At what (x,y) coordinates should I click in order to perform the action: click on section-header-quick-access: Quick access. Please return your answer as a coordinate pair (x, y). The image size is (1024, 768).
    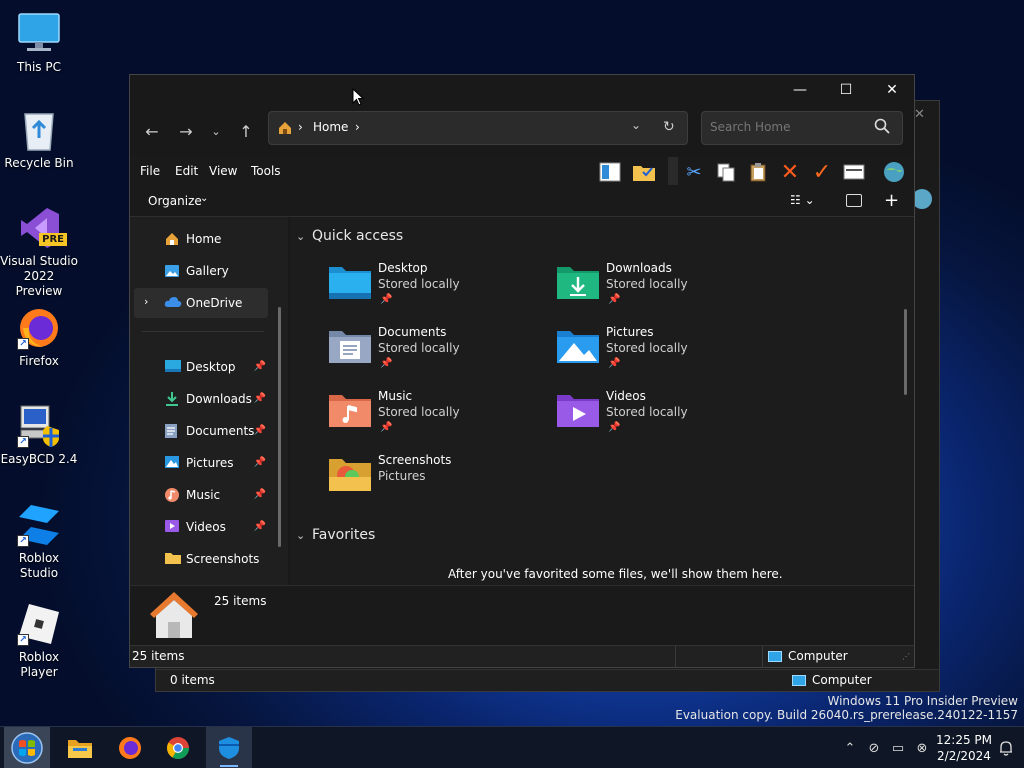
    Looking at the image, I should click on (357, 236).